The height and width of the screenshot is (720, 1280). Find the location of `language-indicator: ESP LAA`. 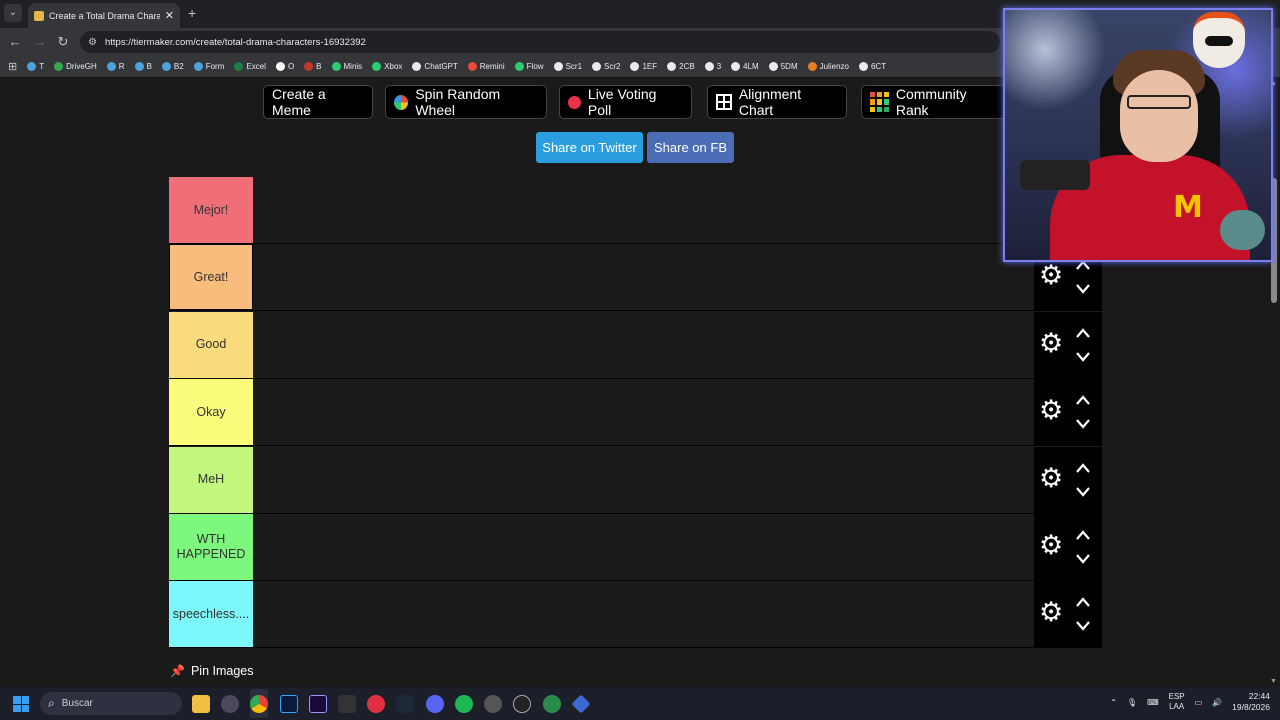

language-indicator: ESP LAA is located at coordinates (1177, 702).